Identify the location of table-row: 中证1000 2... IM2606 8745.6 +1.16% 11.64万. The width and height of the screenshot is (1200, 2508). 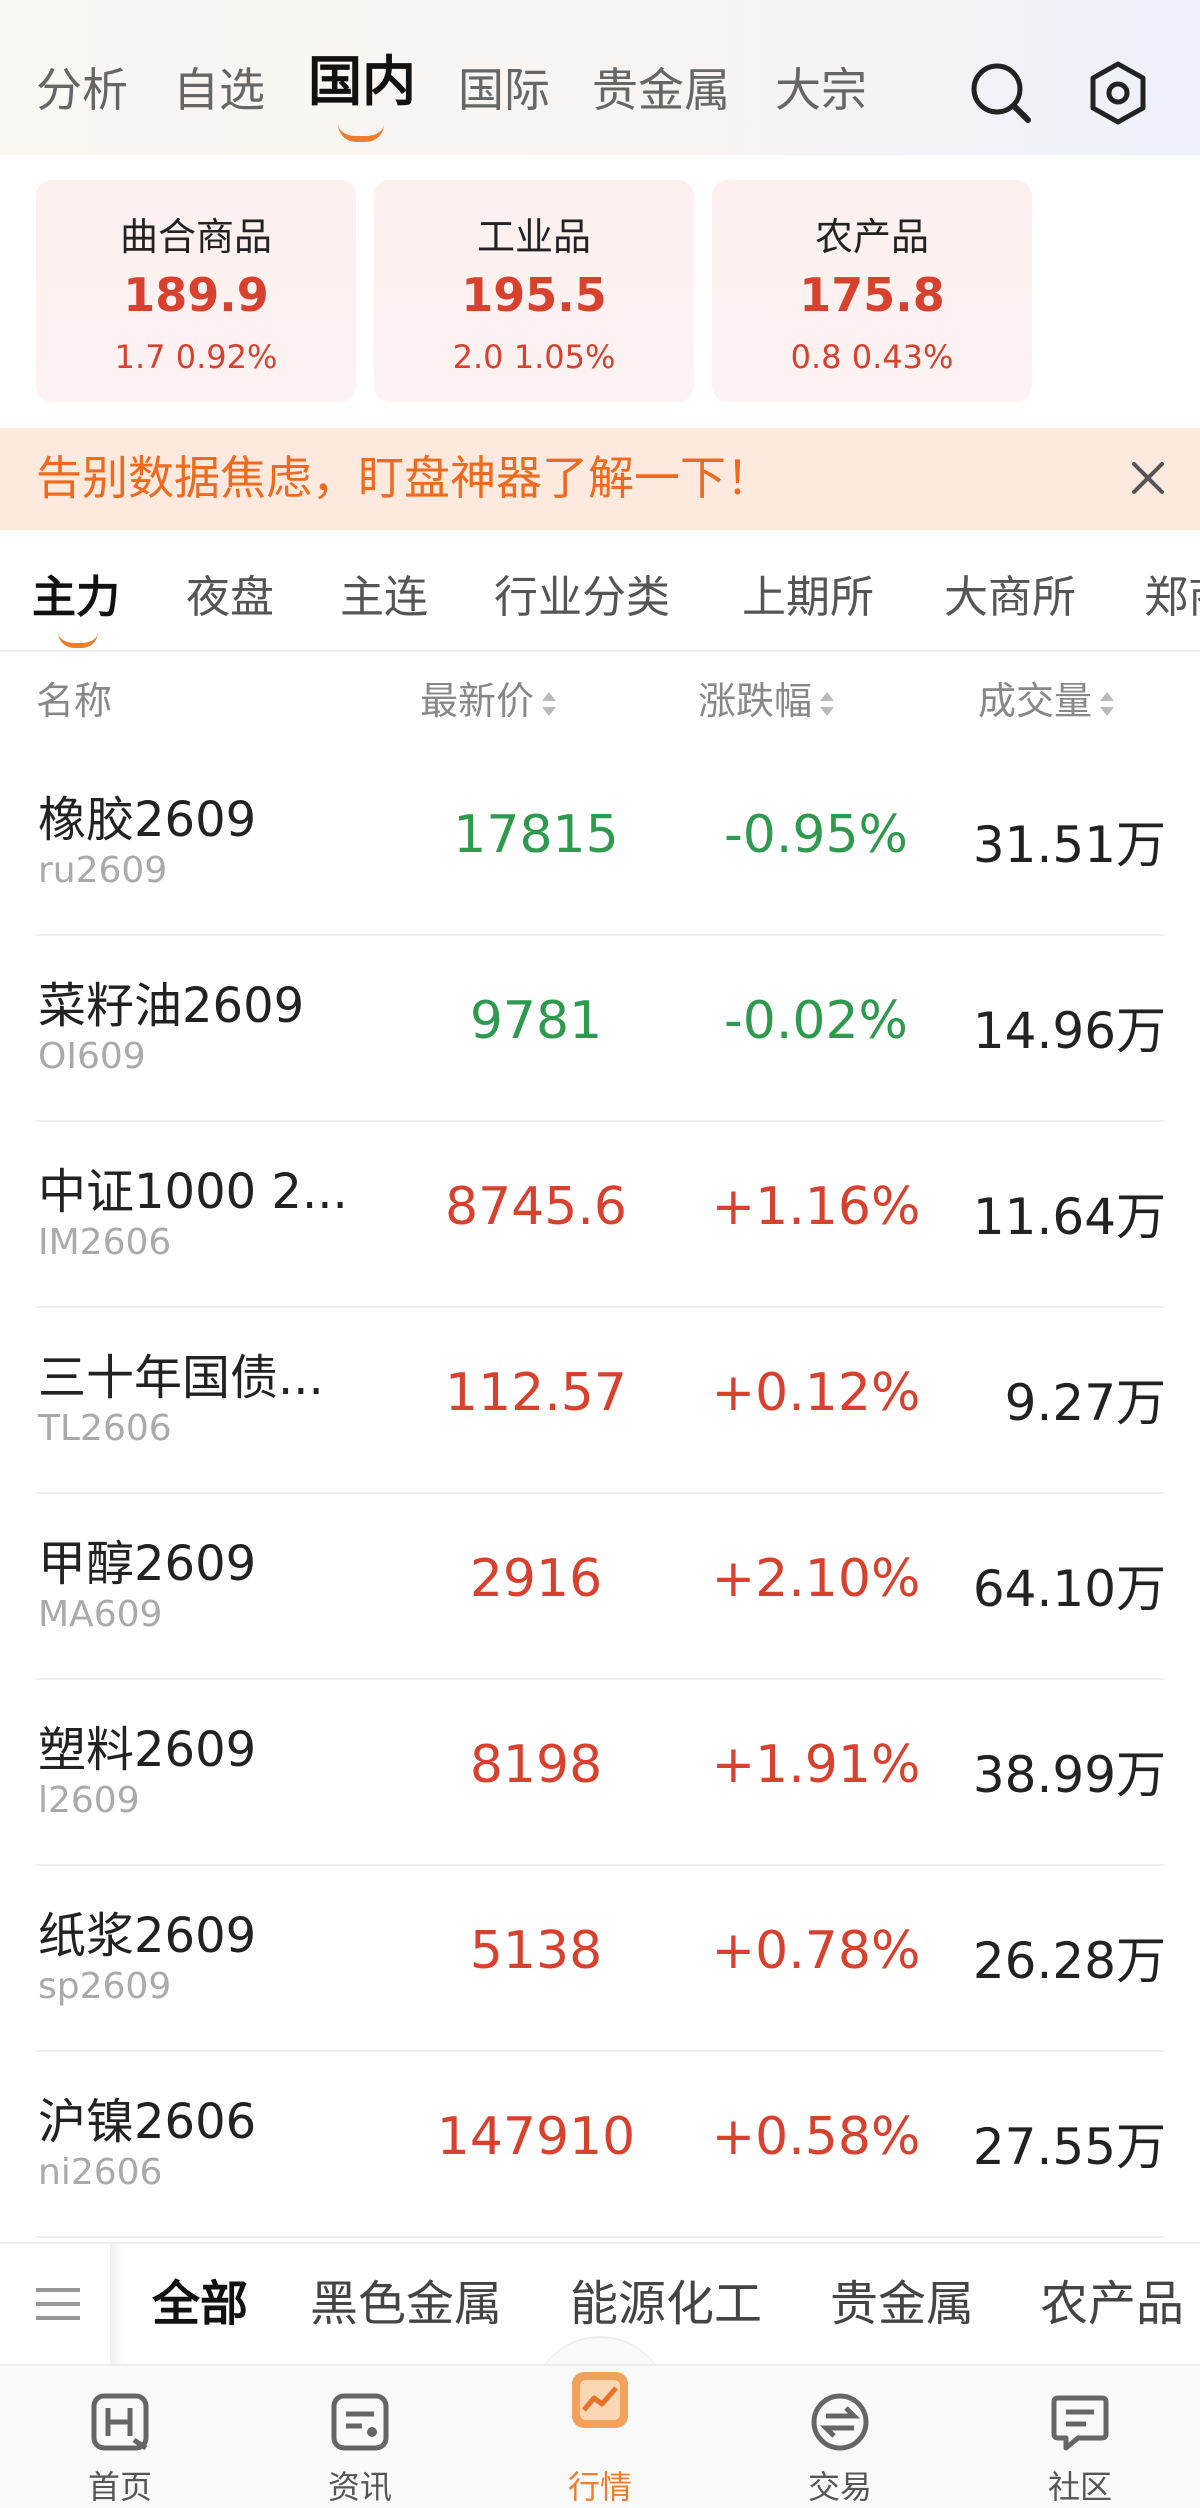
(601, 1215).